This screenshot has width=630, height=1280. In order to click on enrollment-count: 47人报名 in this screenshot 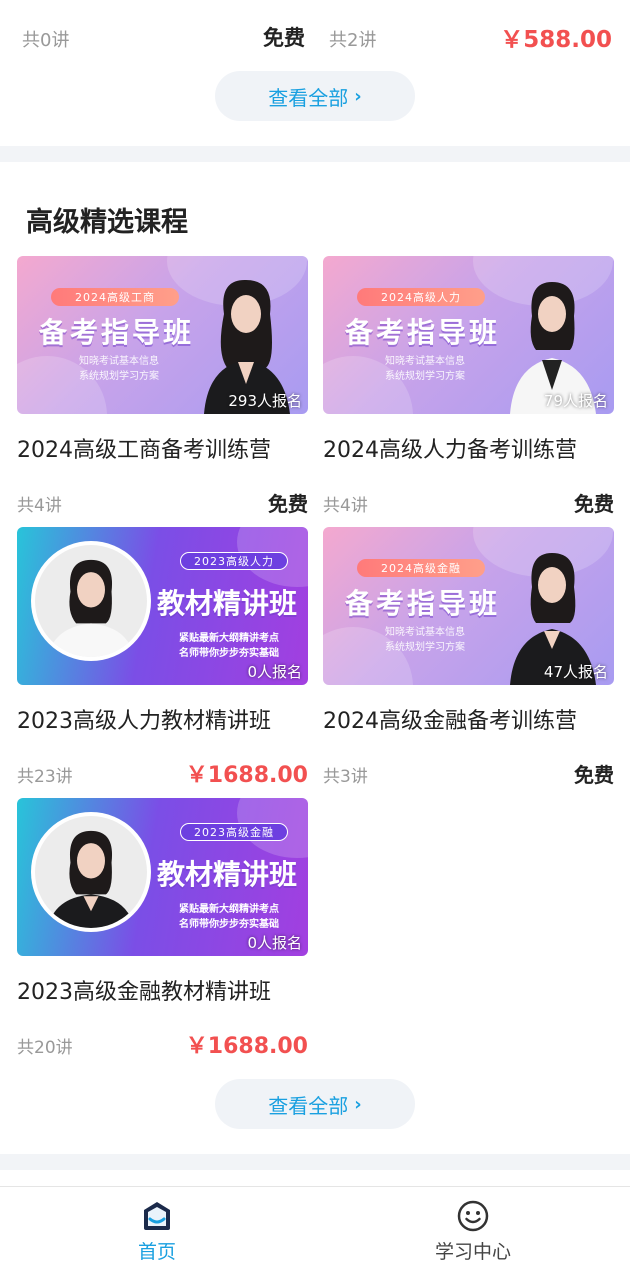, I will do `click(575, 672)`.